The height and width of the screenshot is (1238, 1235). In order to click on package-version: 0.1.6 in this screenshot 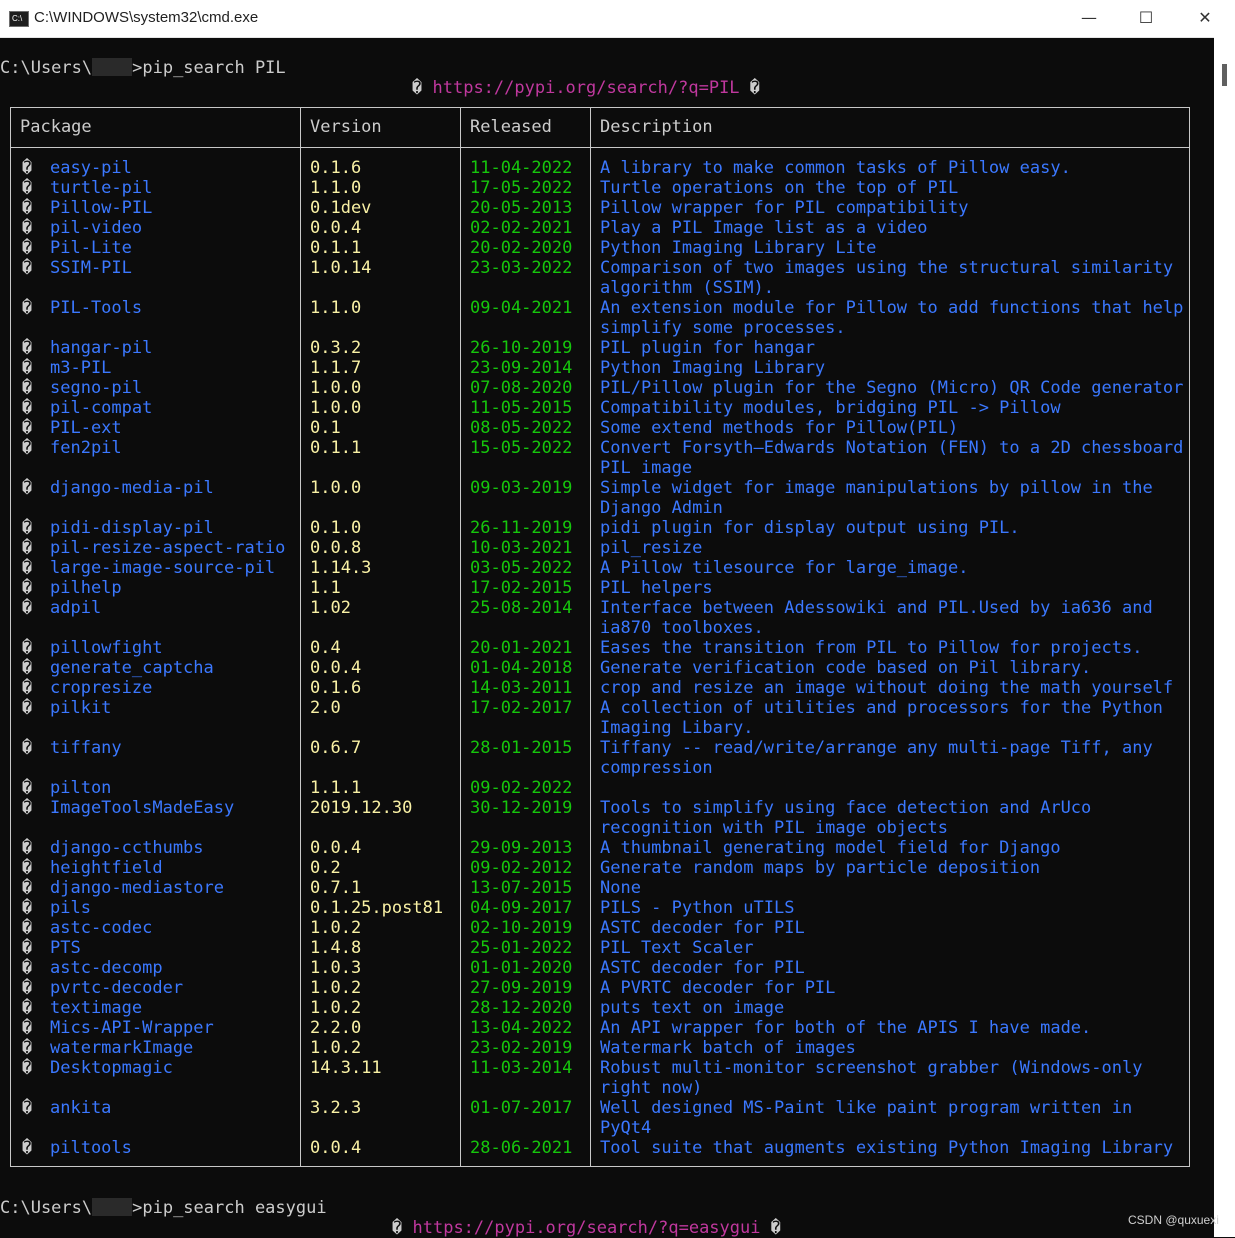, I will do `click(336, 168)`.